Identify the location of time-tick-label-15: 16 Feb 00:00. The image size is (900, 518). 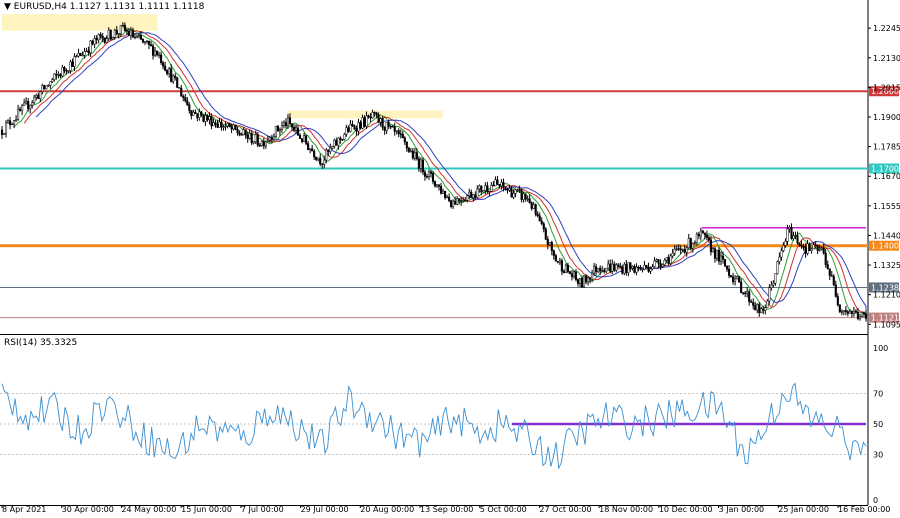
(864, 509).